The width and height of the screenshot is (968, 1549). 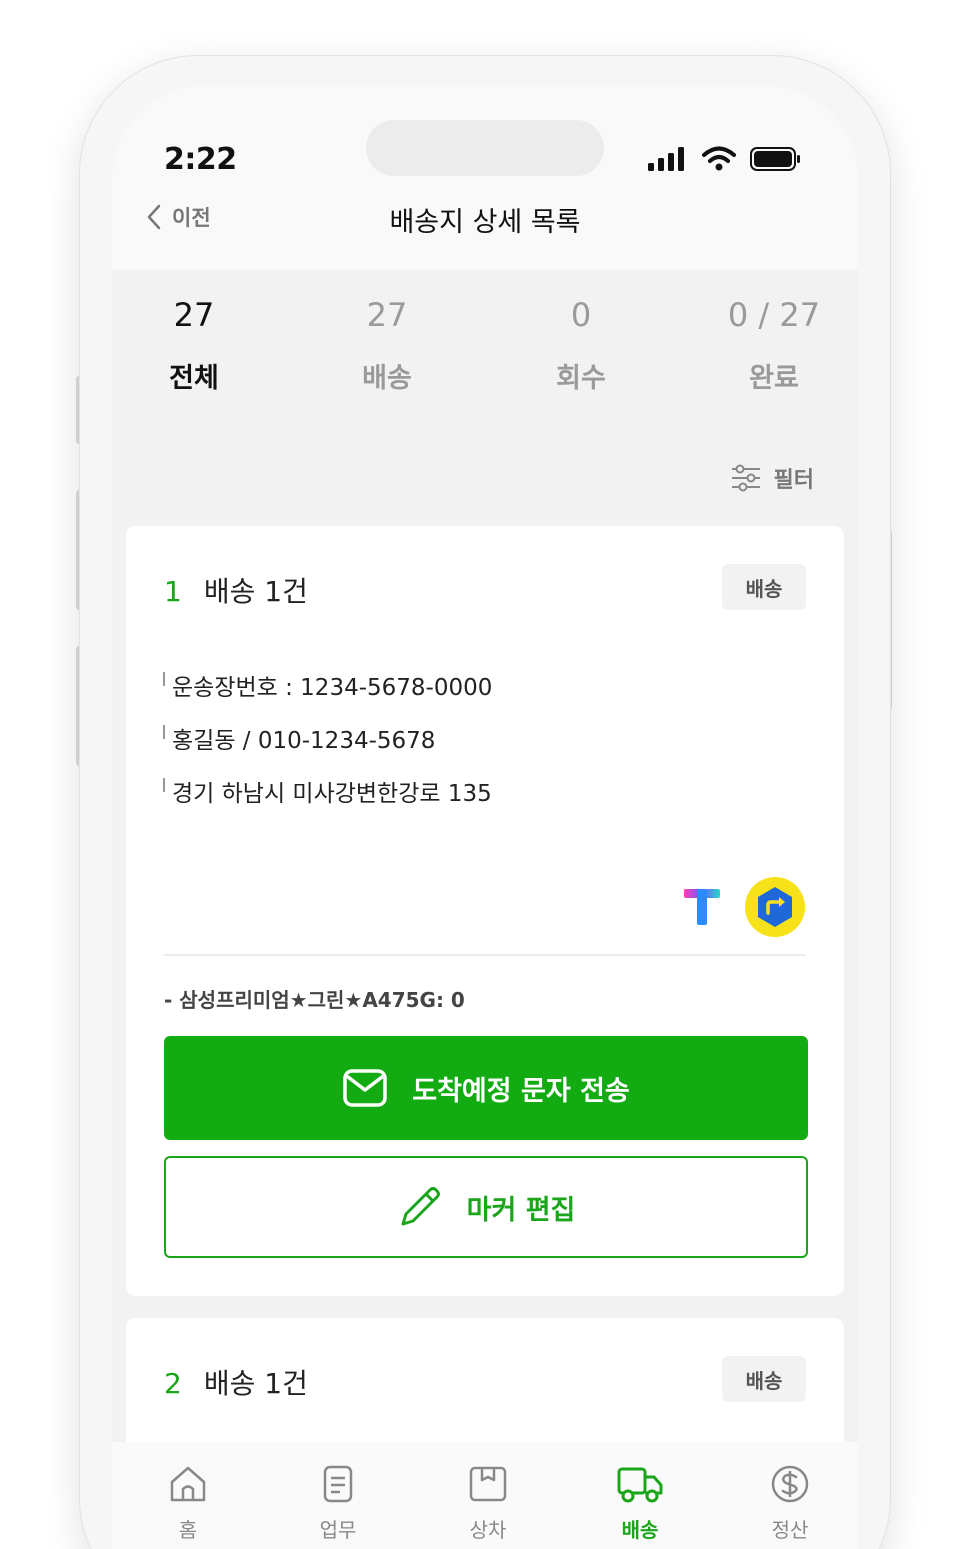 I want to click on status-icons, so click(x=725, y=159).